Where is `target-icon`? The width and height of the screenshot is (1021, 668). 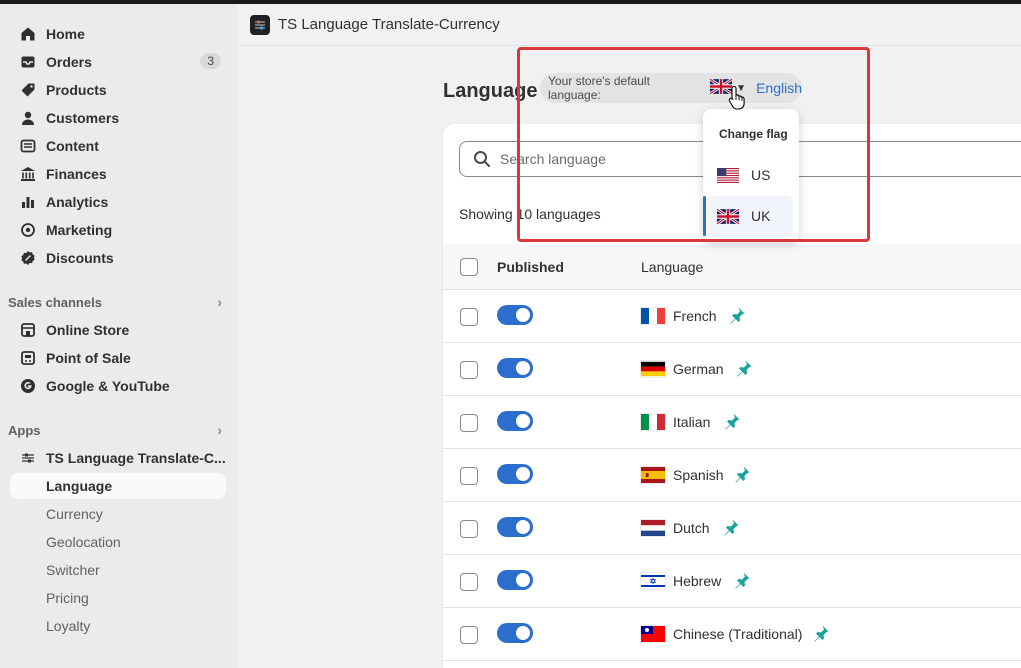 target-icon is located at coordinates (28, 230).